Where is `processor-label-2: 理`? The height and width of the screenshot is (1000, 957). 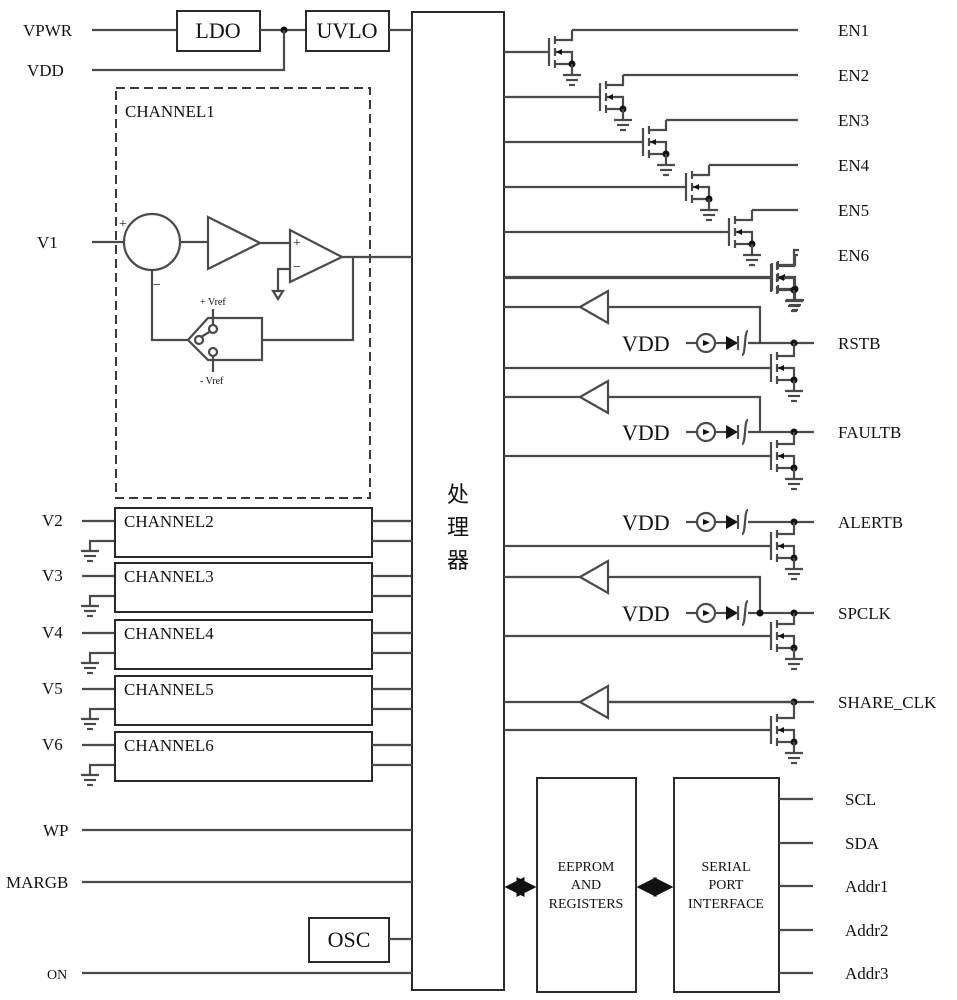 processor-label-2: 理 is located at coordinates (458, 527).